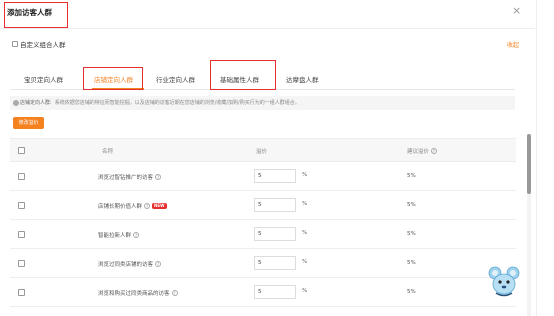 Image resolution: width=554 pixels, height=316 pixels. I want to click on table-row: 浏览过智钻推广的访客? % 5%, so click(263, 176).